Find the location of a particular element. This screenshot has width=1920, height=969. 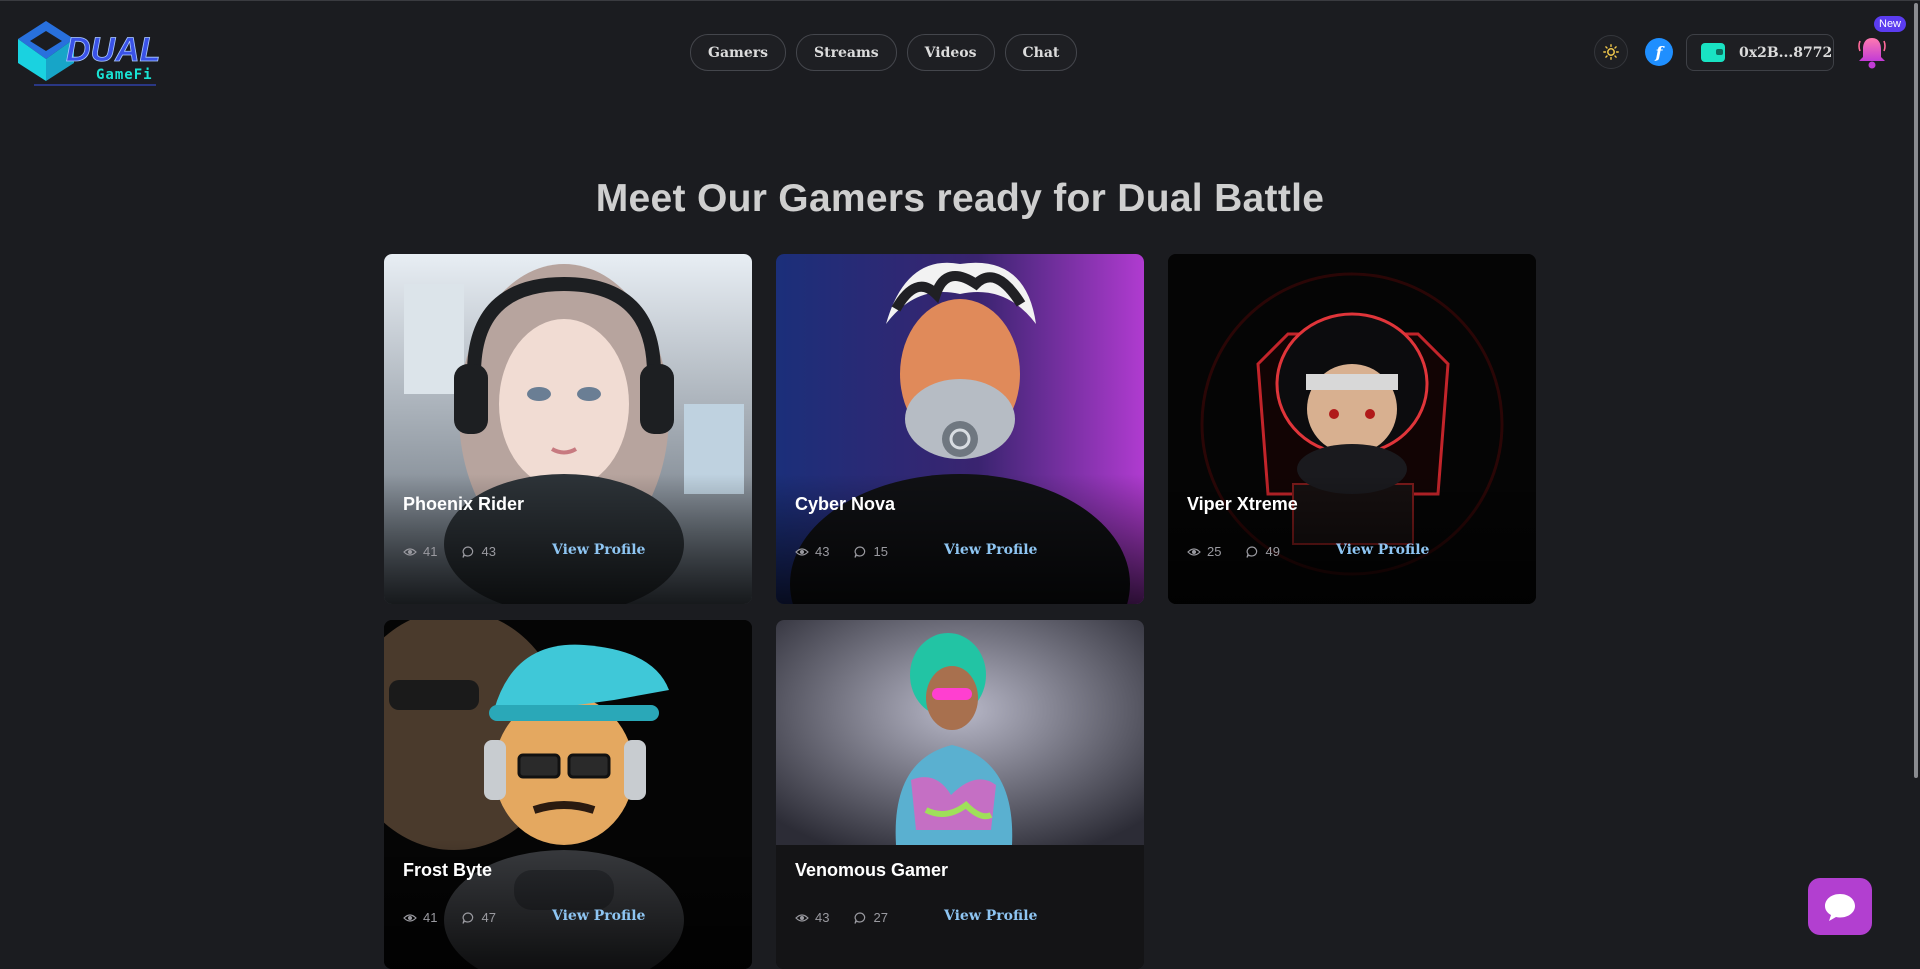

views-count: 25 is located at coordinates (1214, 551).